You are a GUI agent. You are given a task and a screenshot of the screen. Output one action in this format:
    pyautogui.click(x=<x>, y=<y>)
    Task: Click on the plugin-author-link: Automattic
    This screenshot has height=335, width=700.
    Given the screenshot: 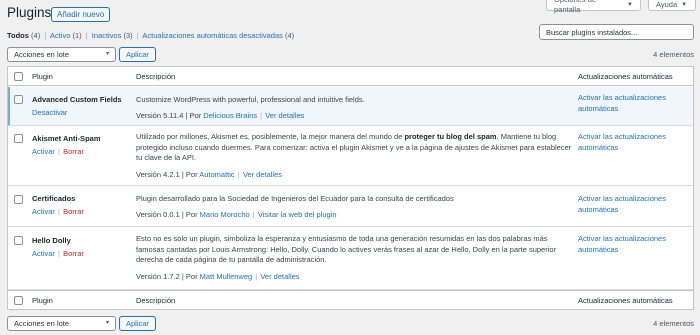 What is the action you would take?
    pyautogui.click(x=216, y=174)
    